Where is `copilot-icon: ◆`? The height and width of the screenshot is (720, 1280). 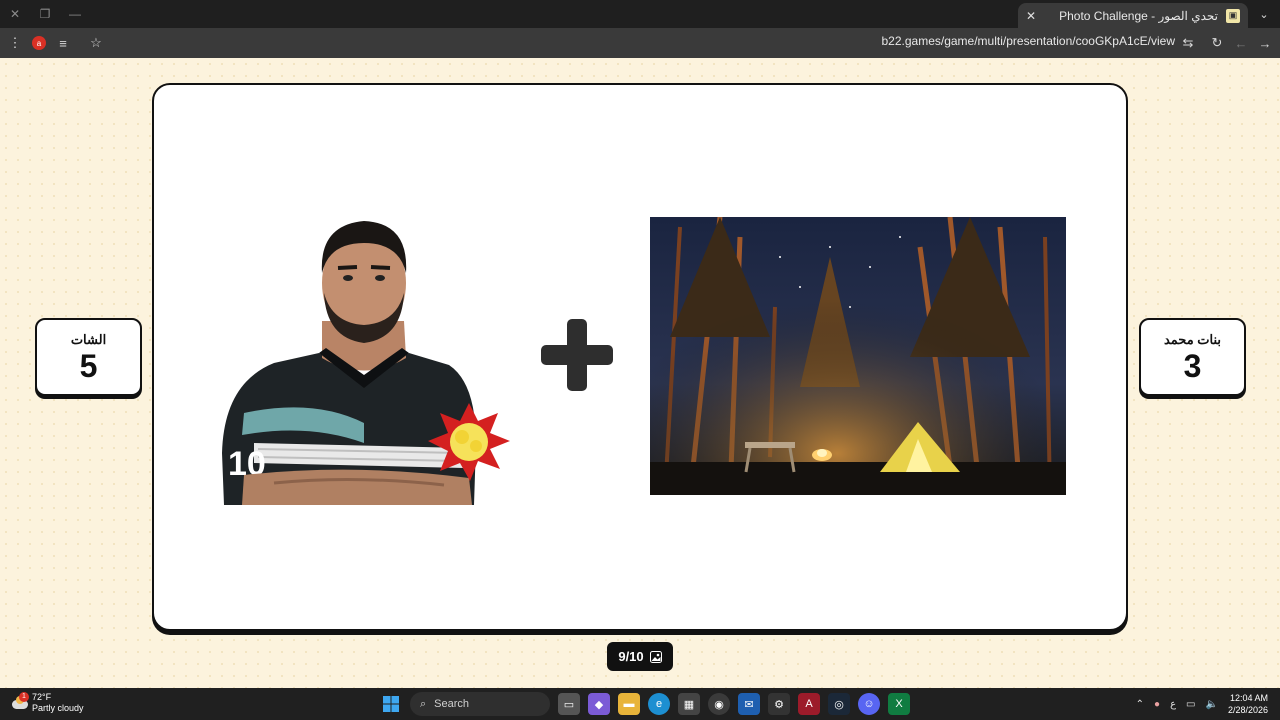 copilot-icon: ◆ is located at coordinates (599, 704).